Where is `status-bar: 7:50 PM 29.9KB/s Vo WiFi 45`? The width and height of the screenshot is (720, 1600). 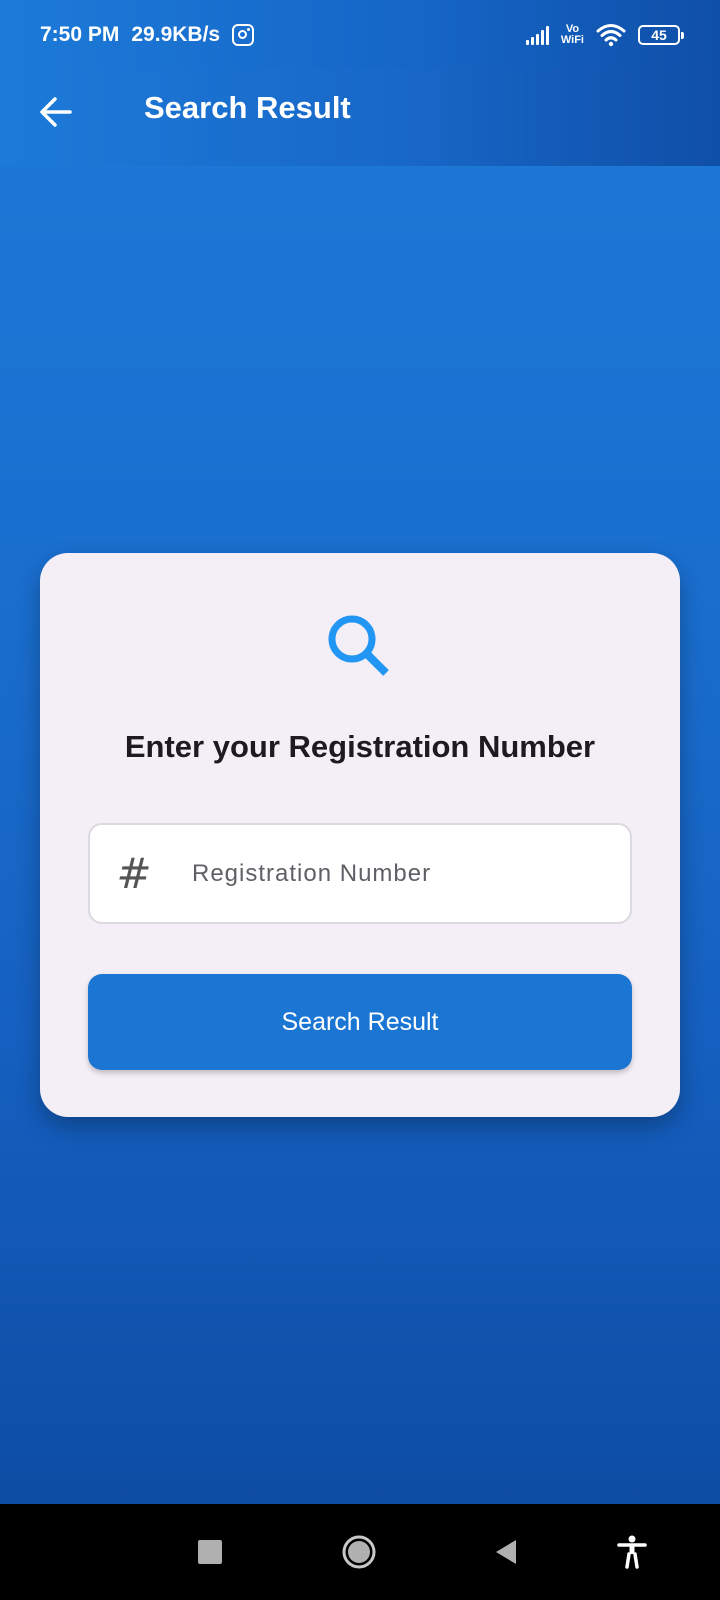 status-bar: 7:50 PM 29.9KB/s Vo WiFi 45 is located at coordinates (360, 34).